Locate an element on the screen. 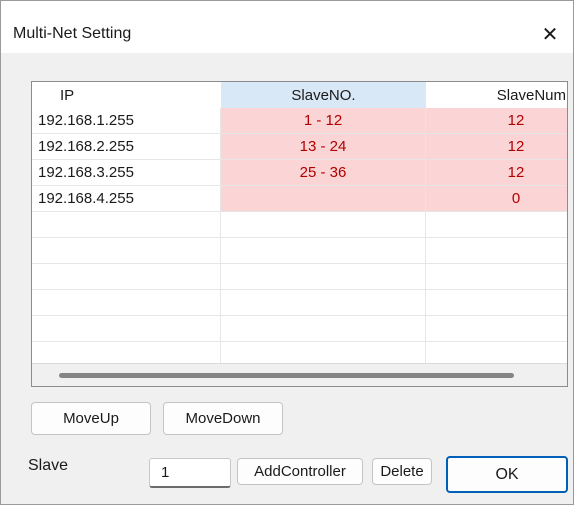 The image size is (574, 505). slave-input is located at coordinates (190, 473).